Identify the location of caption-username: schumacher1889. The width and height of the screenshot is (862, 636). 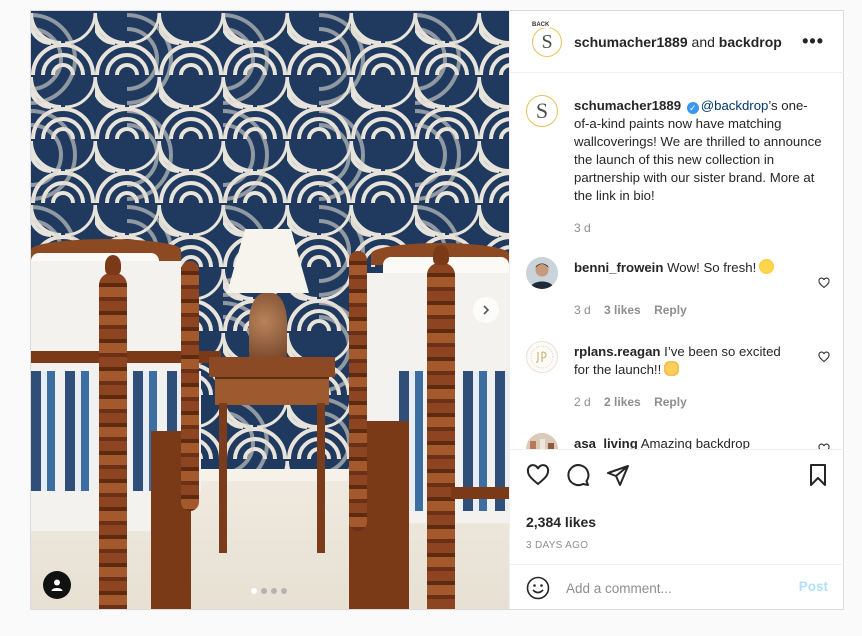
(627, 105).